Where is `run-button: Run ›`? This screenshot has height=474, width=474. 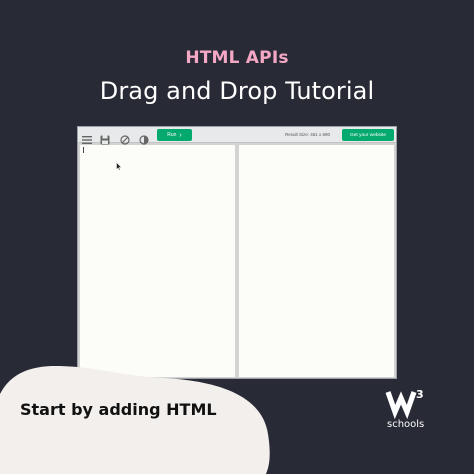 run-button: Run › is located at coordinates (174, 135).